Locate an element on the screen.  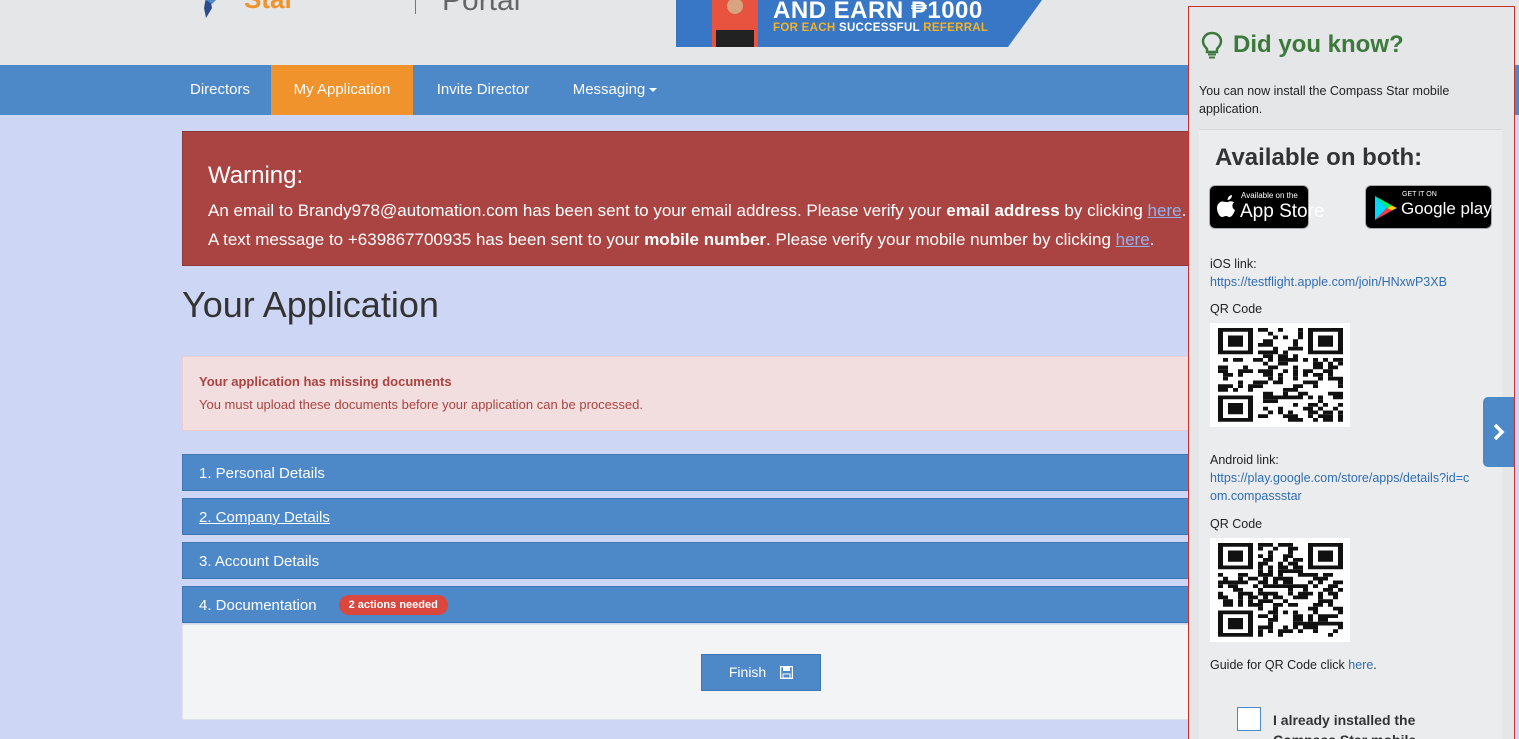
android-link-label: Android link: is located at coordinates (1244, 460).